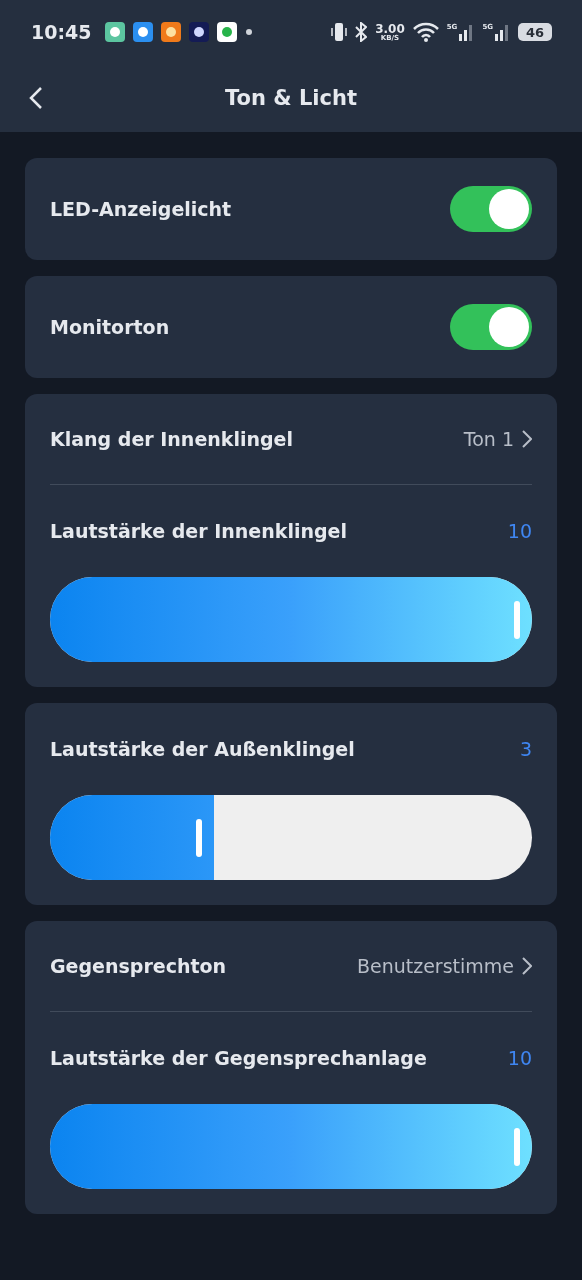 Image resolution: width=582 pixels, height=1280 pixels. What do you see at coordinates (61, 32) in the screenshot?
I see `status-time: 10:45` at bounding box center [61, 32].